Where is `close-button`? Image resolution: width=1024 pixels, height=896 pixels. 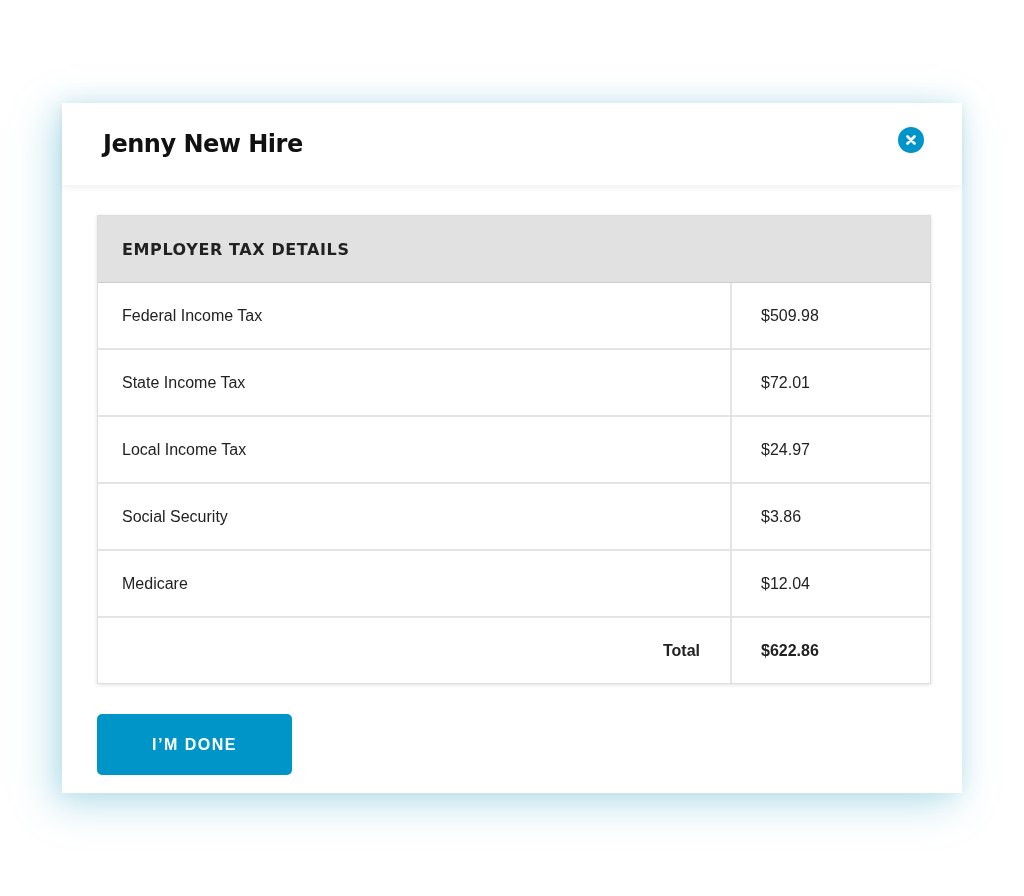 close-button is located at coordinates (911, 140).